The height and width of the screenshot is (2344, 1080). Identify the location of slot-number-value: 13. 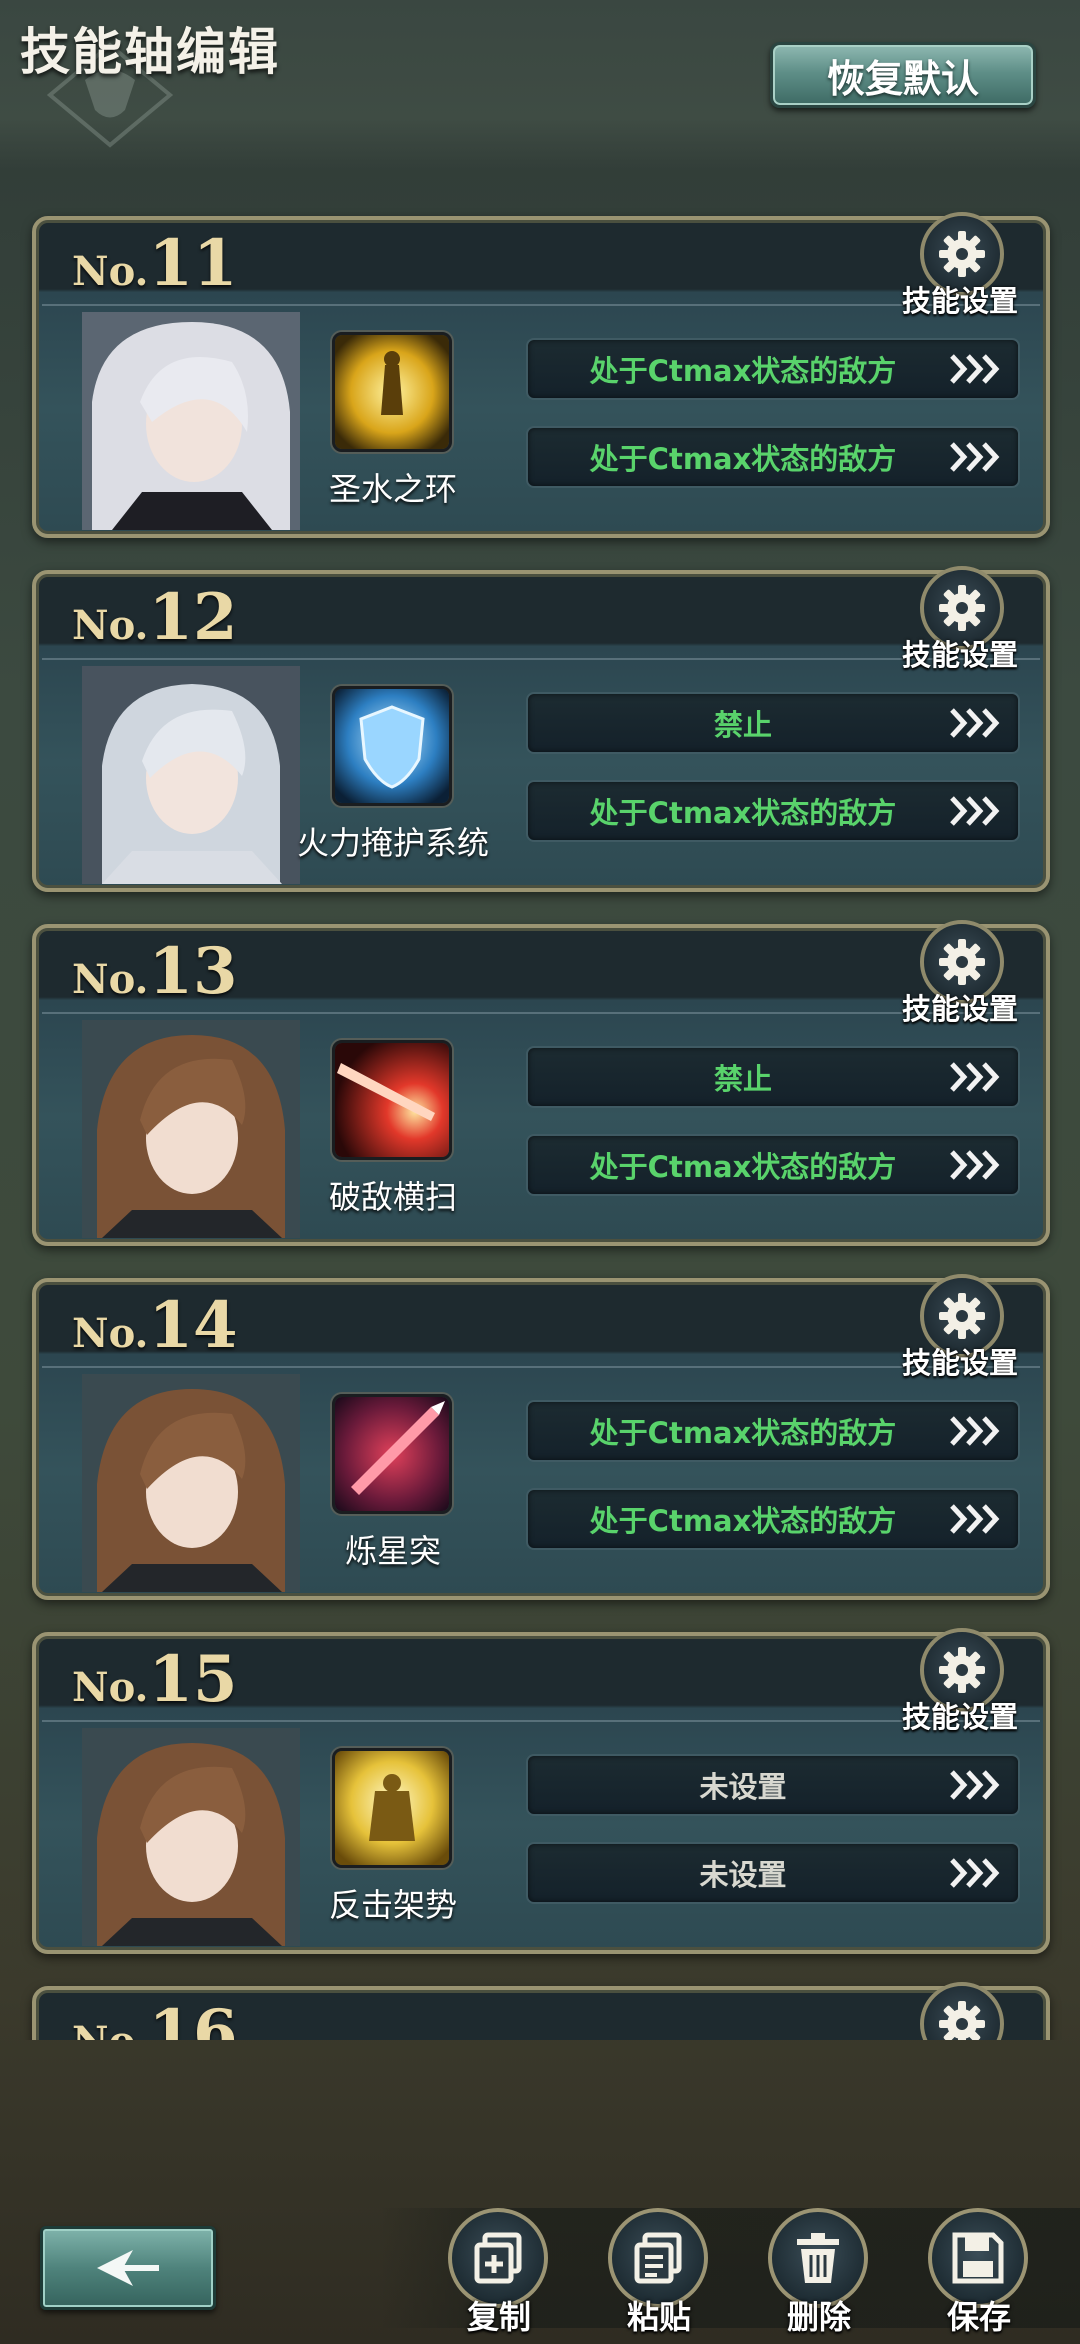
(193, 971).